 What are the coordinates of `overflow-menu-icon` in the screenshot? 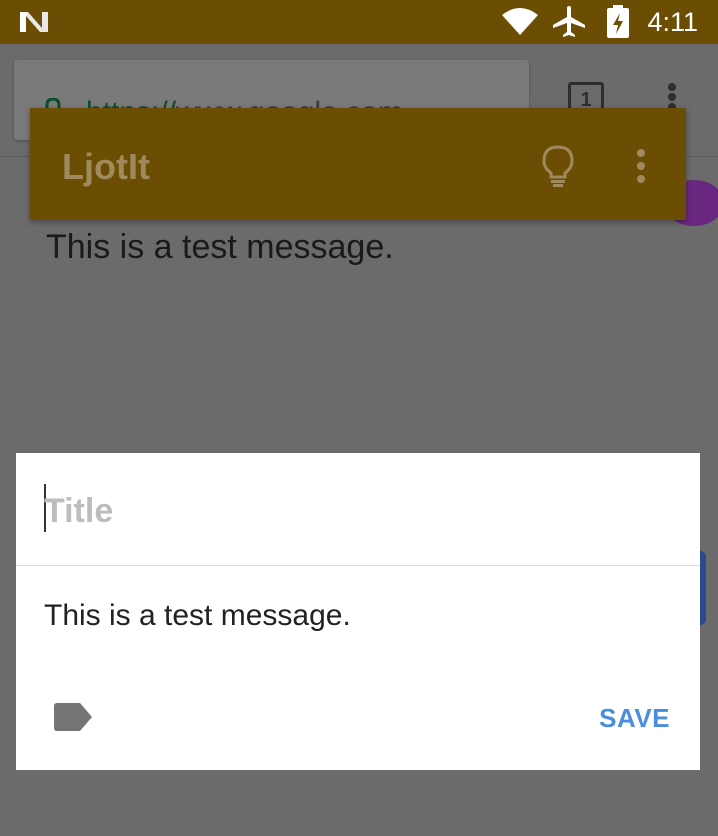 It's located at (641, 166).